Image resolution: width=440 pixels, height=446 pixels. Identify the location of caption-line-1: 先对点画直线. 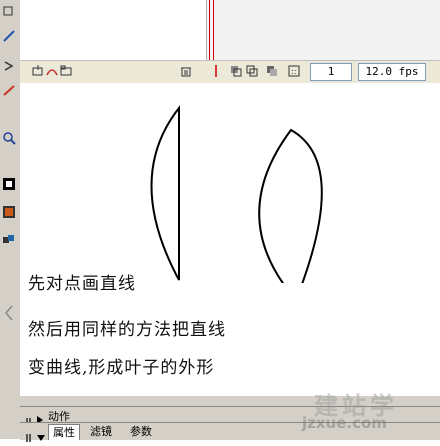
(82, 284).